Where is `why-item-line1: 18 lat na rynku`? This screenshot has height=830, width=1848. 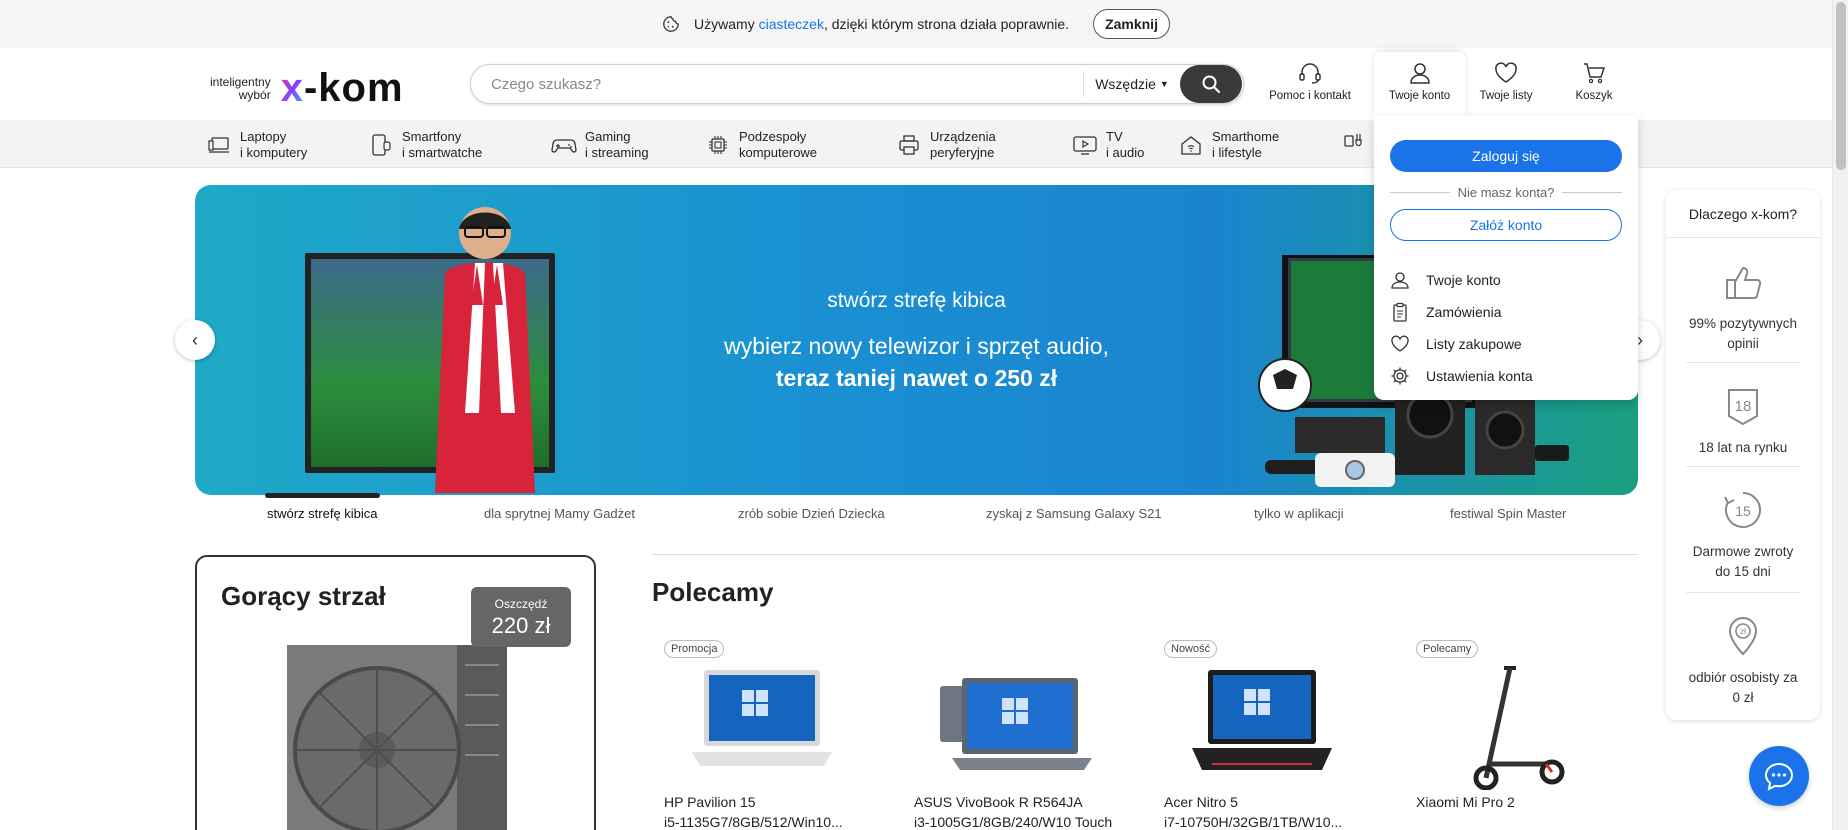 why-item-line1: 18 lat na rynku is located at coordinates (1743, 447).